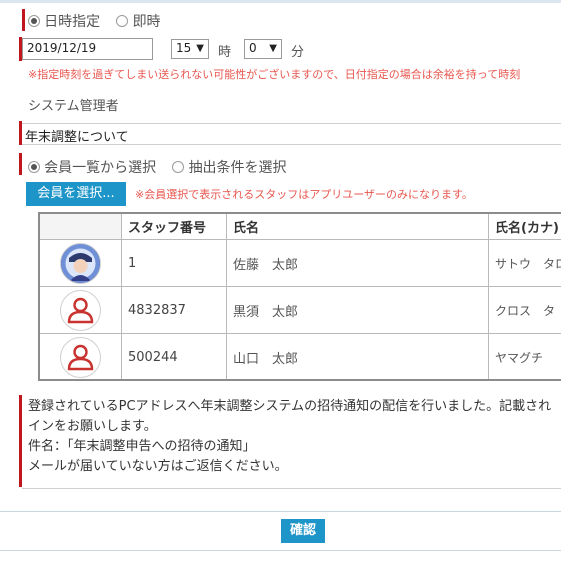 Image resolution: width=561 pixels, height=561 pixels. What do you see at coordinates (304, 194) in the screenshot?
I see `select-members-note: ※会員選択で表示されるスタッフはアプリユーザーのみになります。` at bounding box center [304, 194].